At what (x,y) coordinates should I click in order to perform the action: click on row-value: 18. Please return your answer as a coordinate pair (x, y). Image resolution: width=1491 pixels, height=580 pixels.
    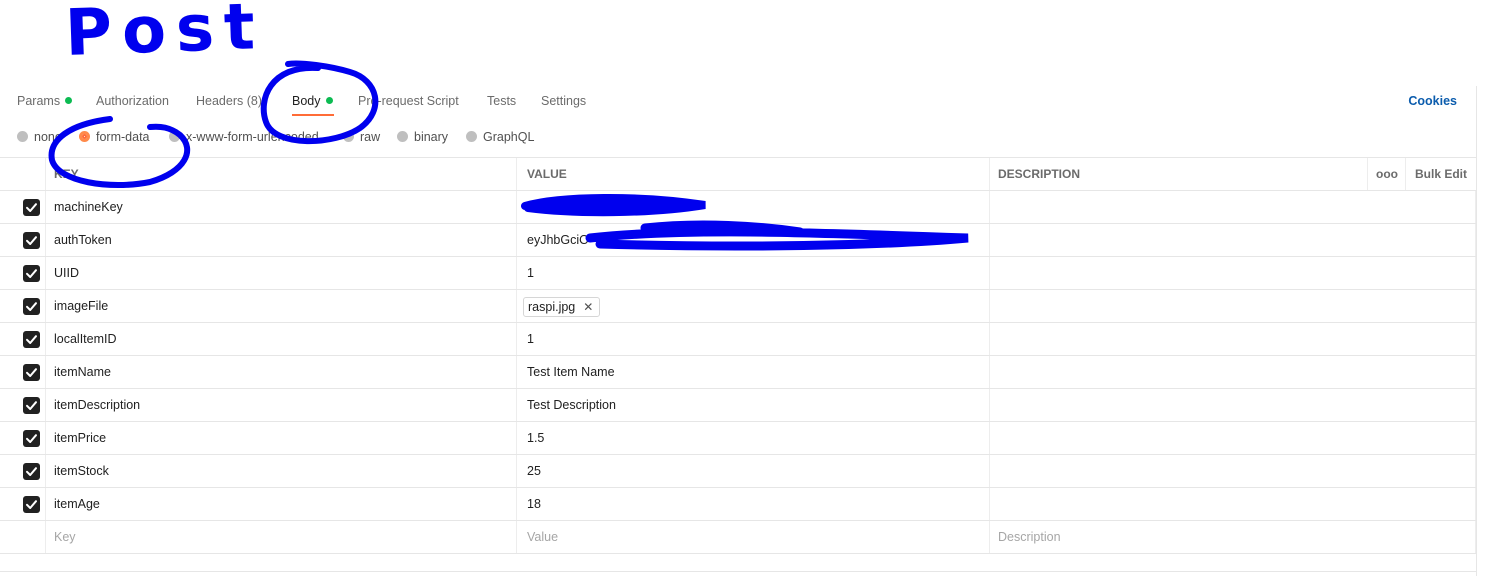
    Looking at the image, I should click on (753, 504).